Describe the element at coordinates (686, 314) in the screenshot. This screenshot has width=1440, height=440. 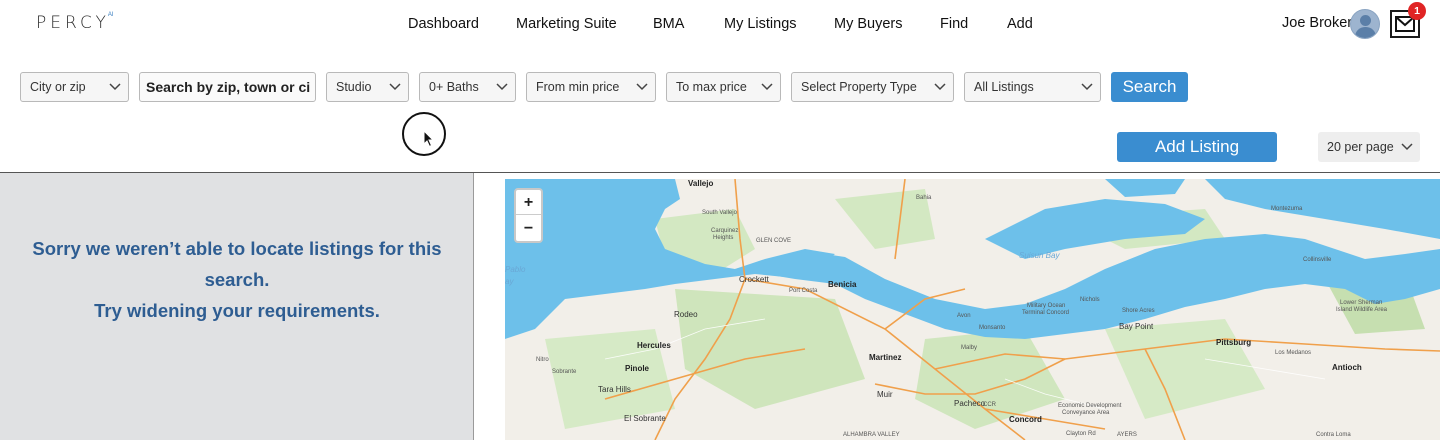
I see `map-label-rodeo: Rodeo` at that location.